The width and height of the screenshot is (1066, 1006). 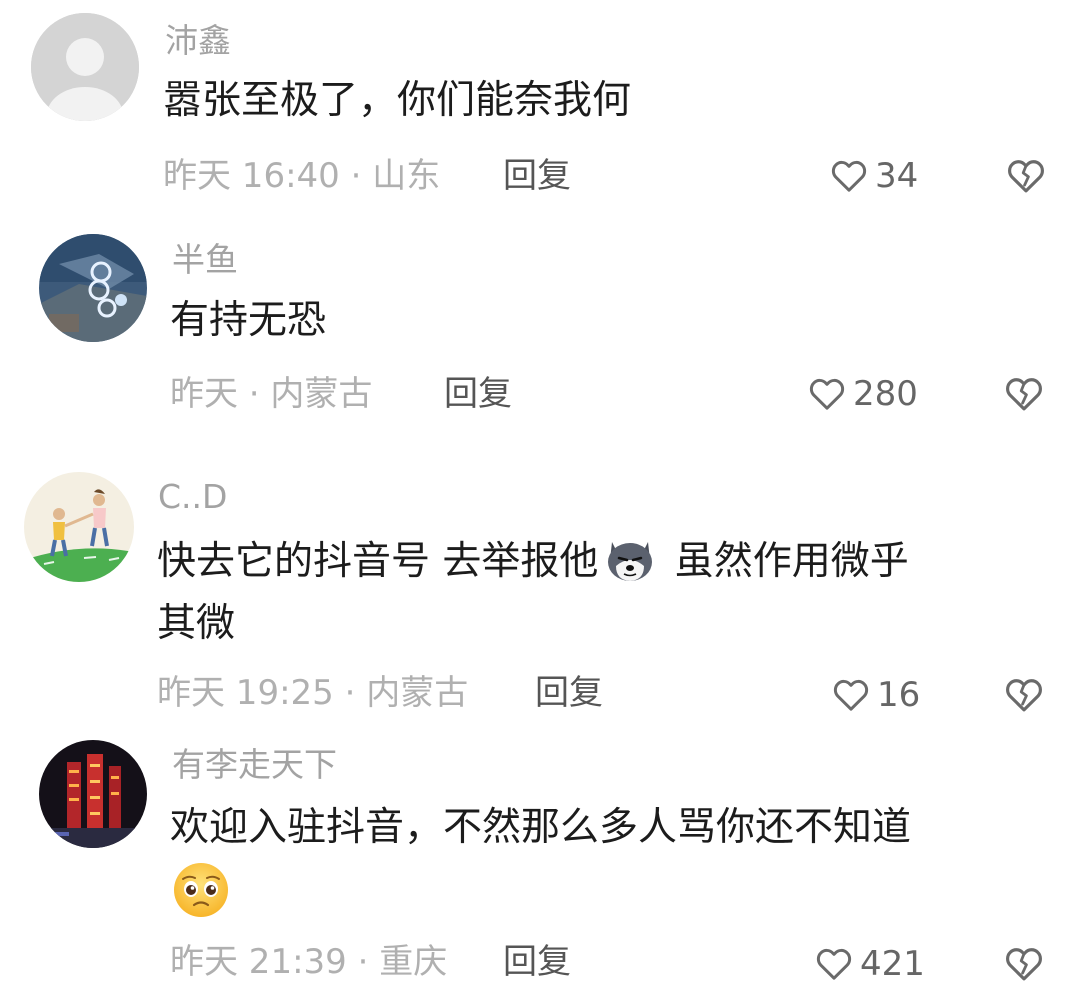 I want to click on comment-text: 快去它的抖音号 去举报他 虽然作用微乎 其微, so click(x=533, y=592).